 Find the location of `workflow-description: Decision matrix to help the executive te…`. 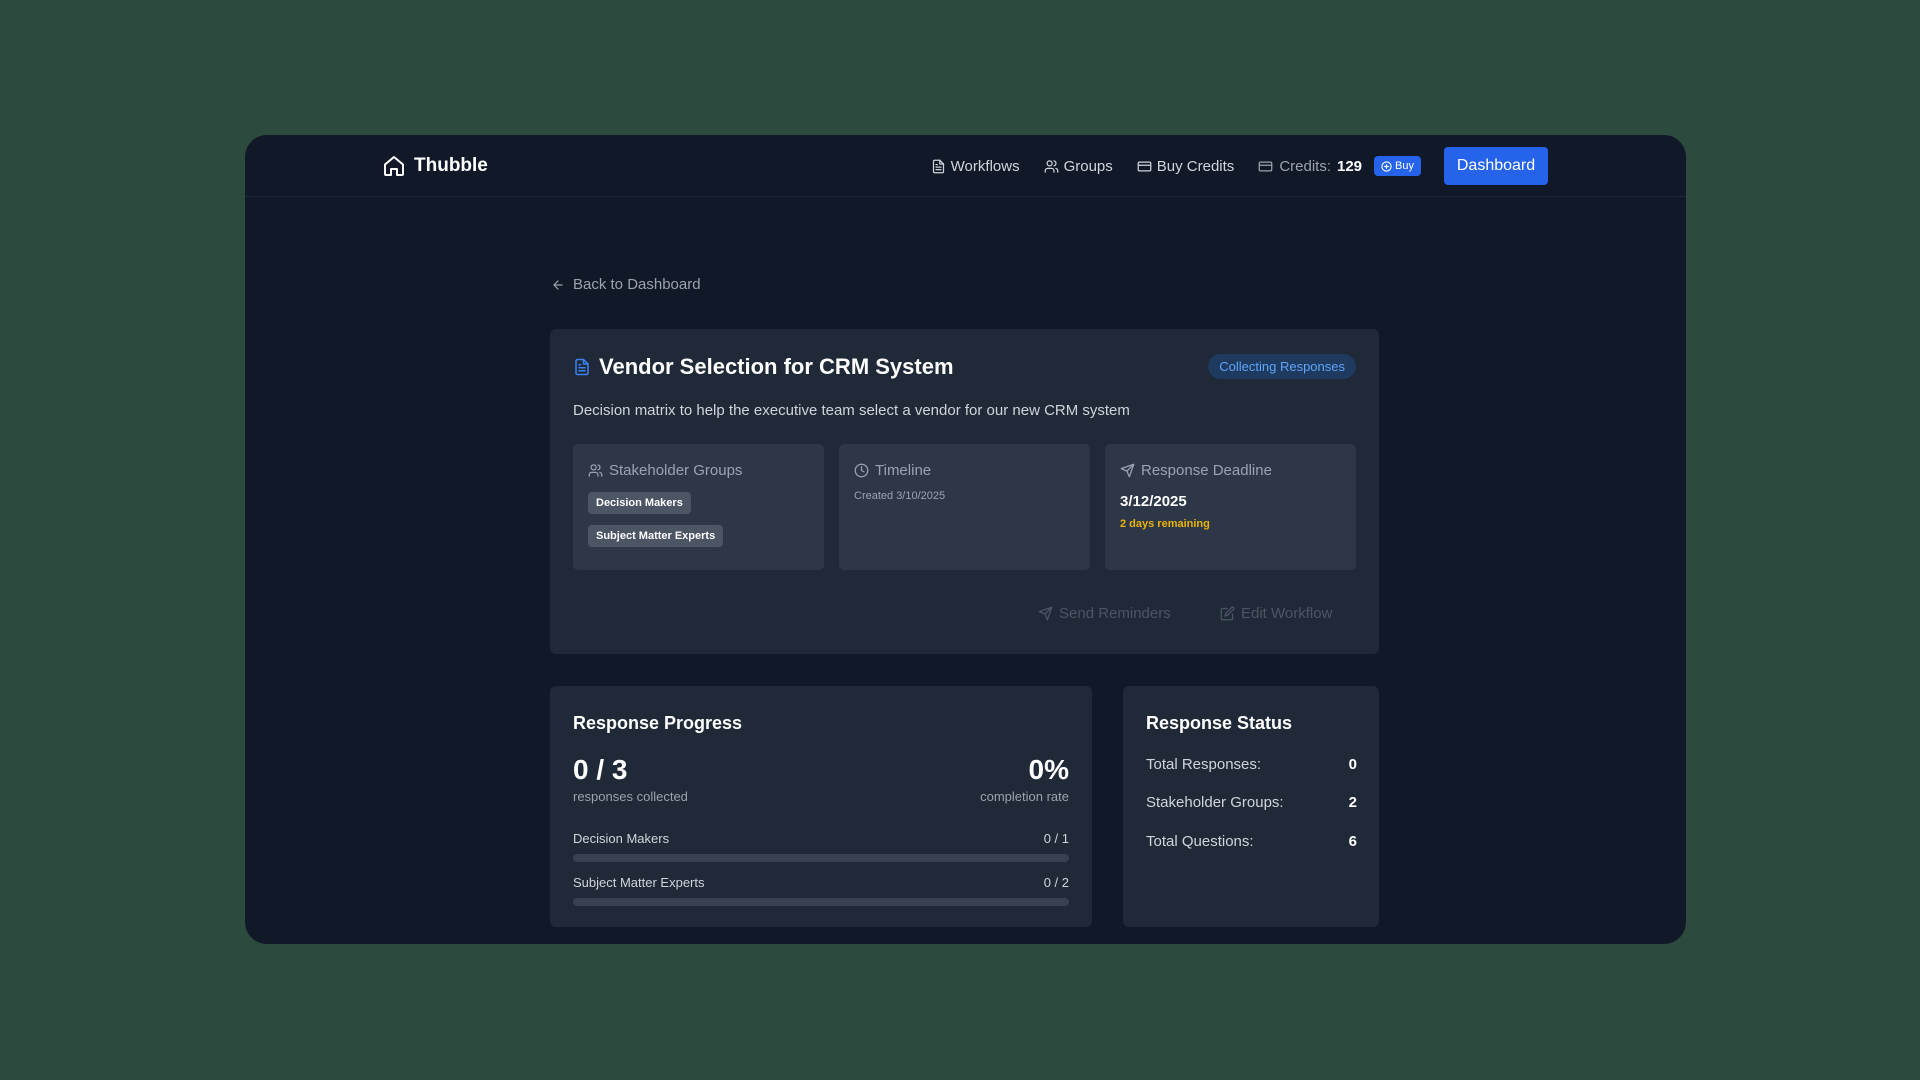

workflow-description: Decision matrix to help the executive te… is located at coordinates (851, 410).